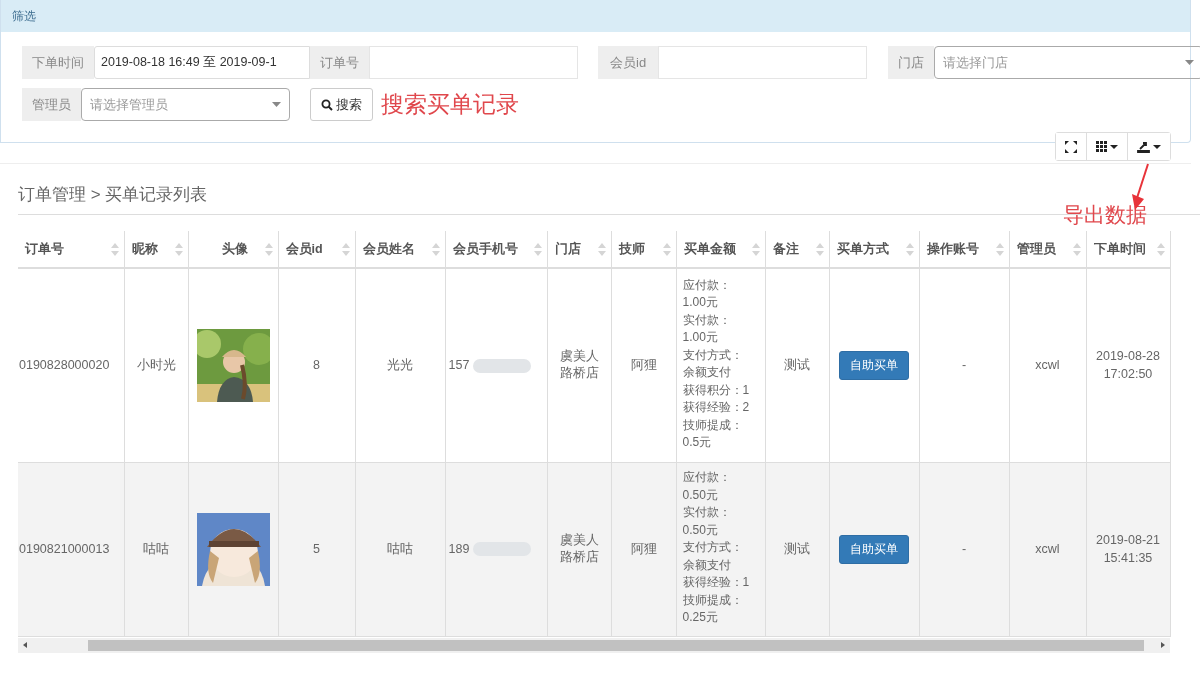 The height and width of the screenshot is (677, 1200). What do you see at coordinates (502, 365) in the screenshot?
I see `blur-mask` at bounding box center [502, 365].